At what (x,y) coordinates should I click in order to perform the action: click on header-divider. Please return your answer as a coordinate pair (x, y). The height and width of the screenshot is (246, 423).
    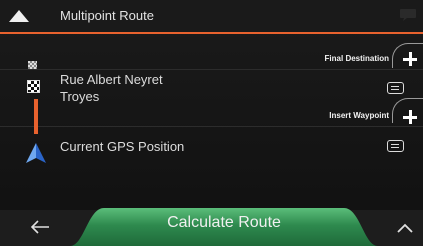
    Looking at the image, I should click on (211, 33).